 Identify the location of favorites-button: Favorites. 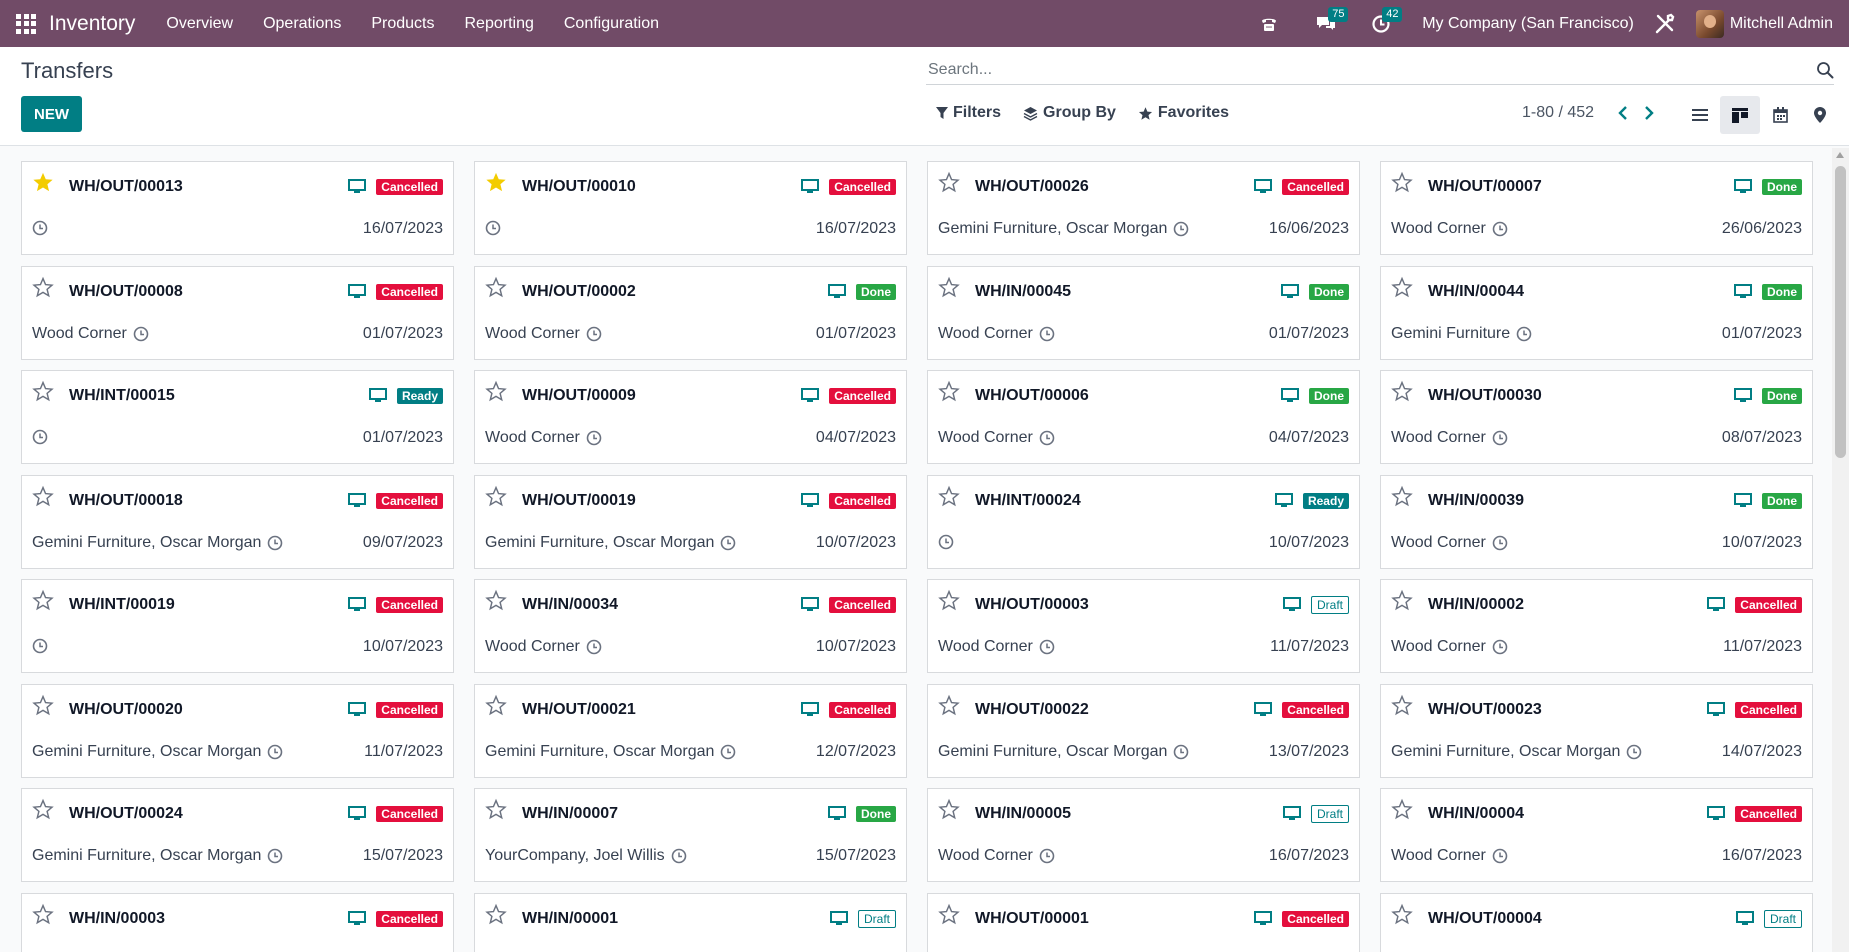
(1183, 113).